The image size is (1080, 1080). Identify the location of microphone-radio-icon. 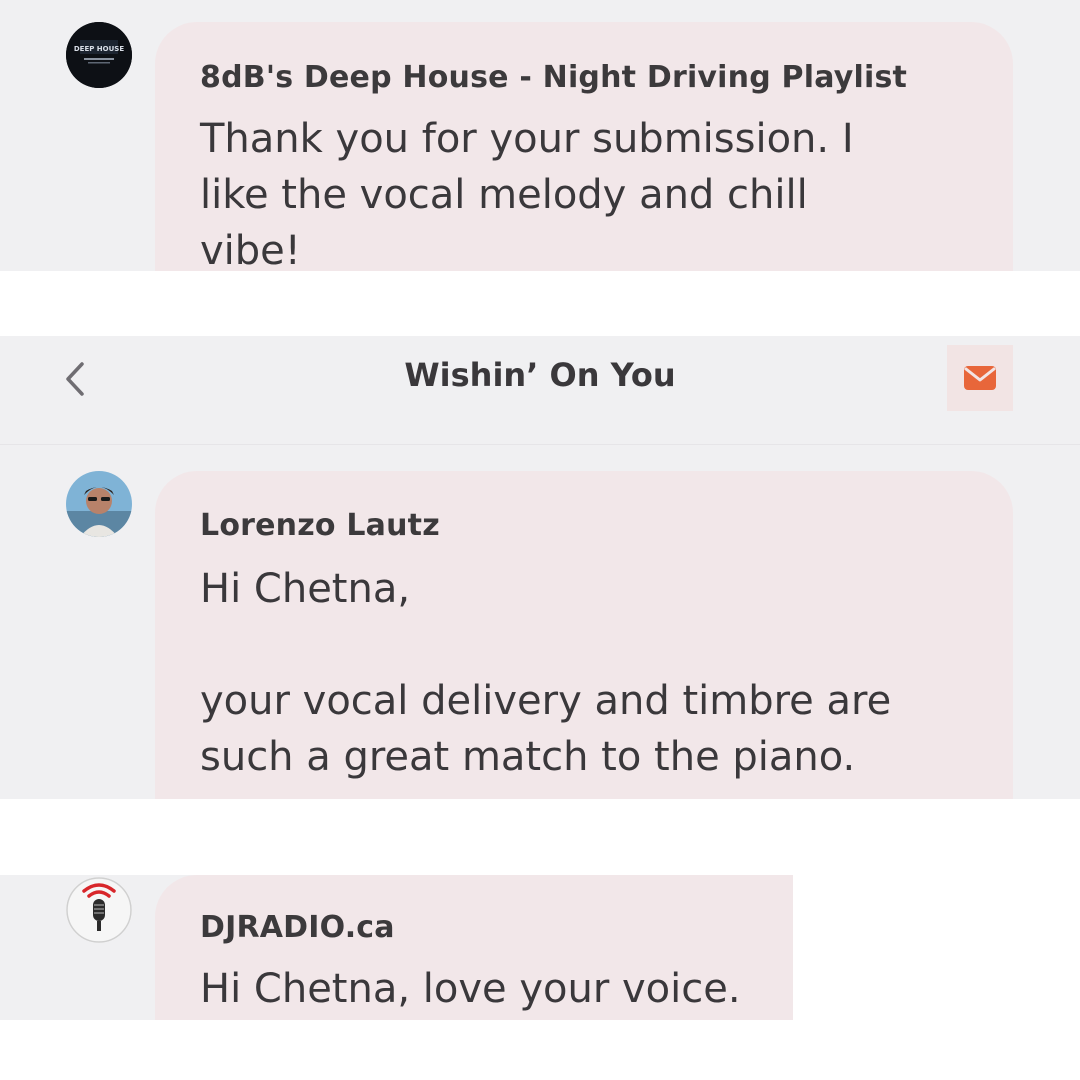
(99, 910).